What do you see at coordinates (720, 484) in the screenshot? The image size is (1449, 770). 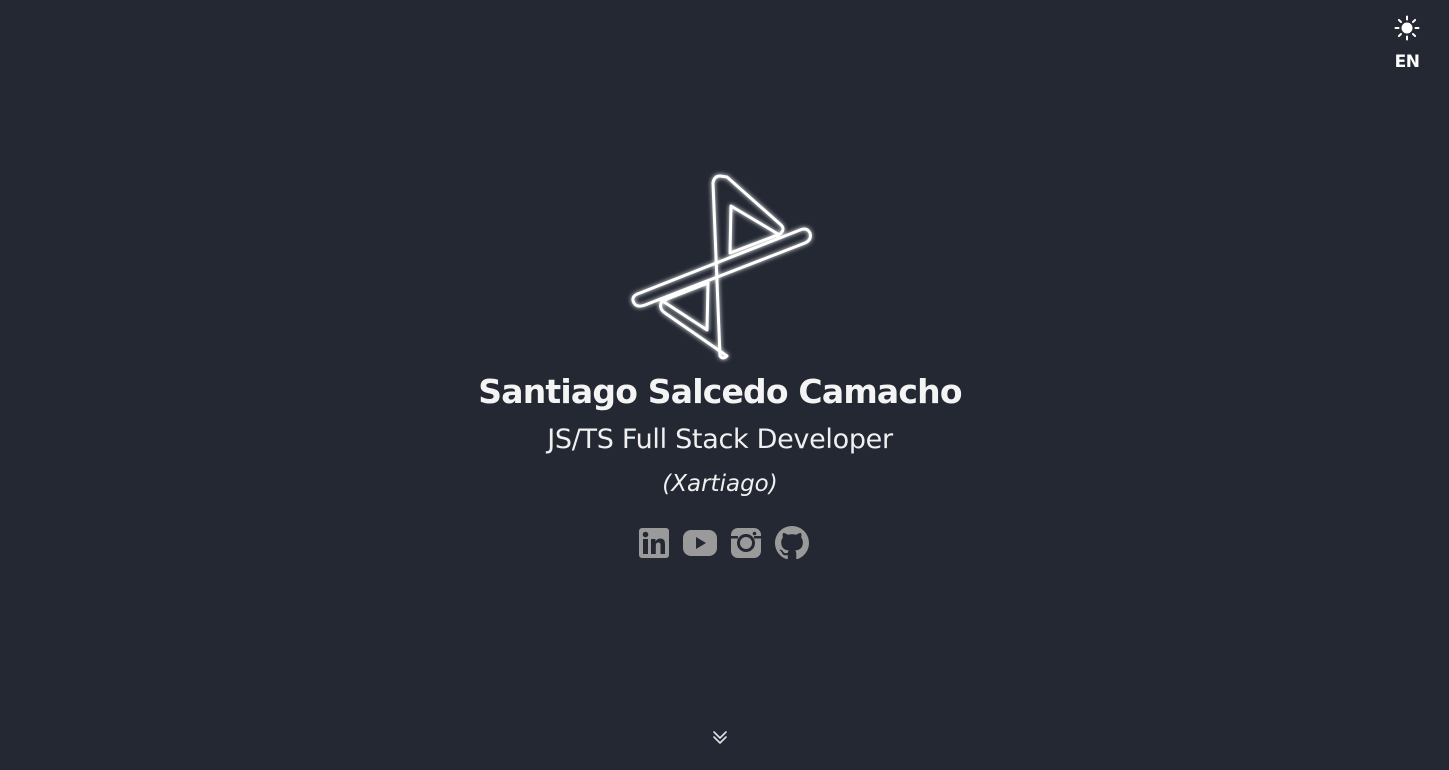 I see `alias: (Xartiago)` at bounding box center [720, 484].